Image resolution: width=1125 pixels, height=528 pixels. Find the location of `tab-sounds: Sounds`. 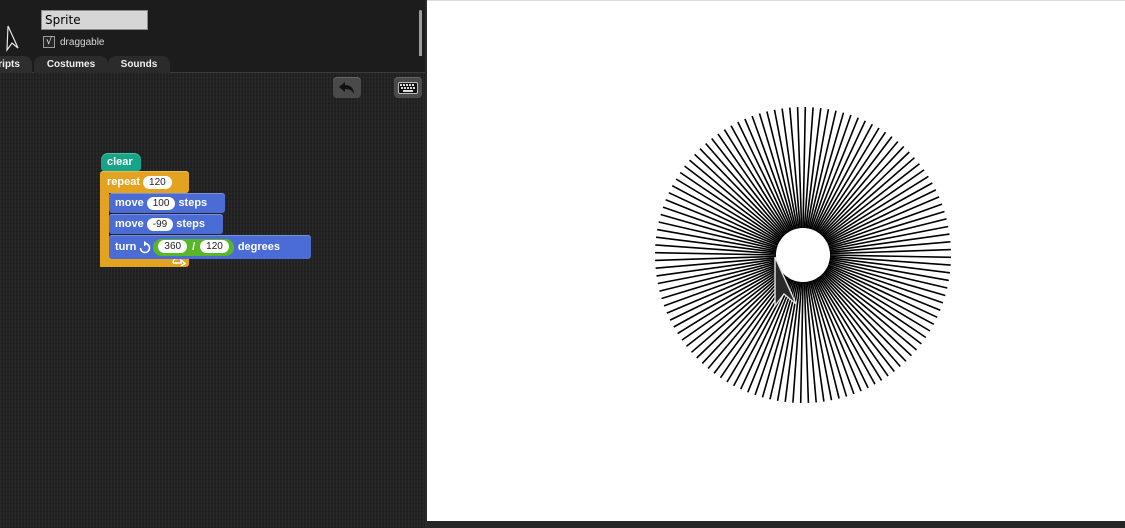

tab-sounds: Sounds is located at coordinates (139, 64).